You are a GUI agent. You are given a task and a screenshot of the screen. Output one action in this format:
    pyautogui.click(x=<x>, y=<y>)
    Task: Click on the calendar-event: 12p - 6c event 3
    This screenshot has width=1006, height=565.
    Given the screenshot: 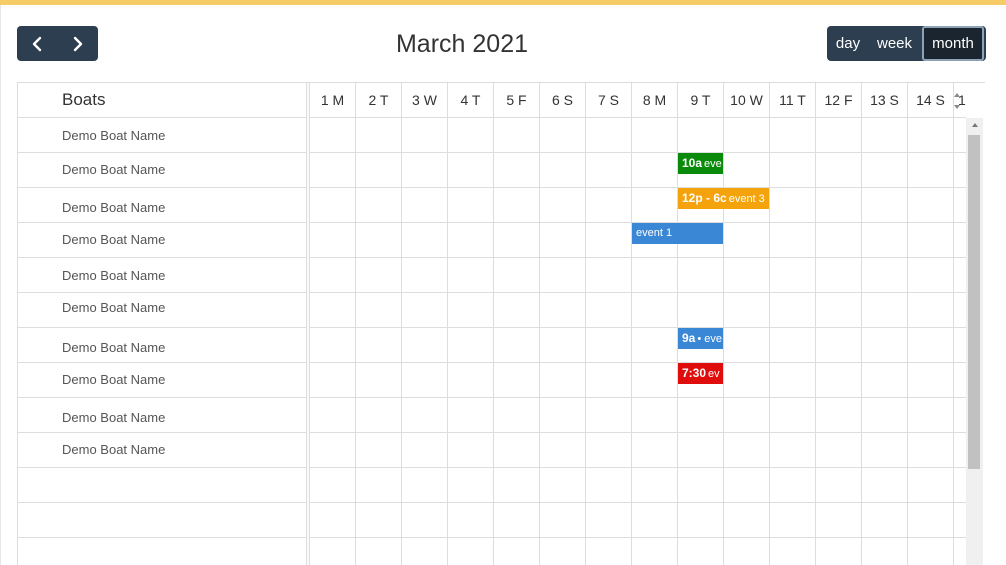 What is the action you would take?
    pyautogui.click(x=723, y=198)
    